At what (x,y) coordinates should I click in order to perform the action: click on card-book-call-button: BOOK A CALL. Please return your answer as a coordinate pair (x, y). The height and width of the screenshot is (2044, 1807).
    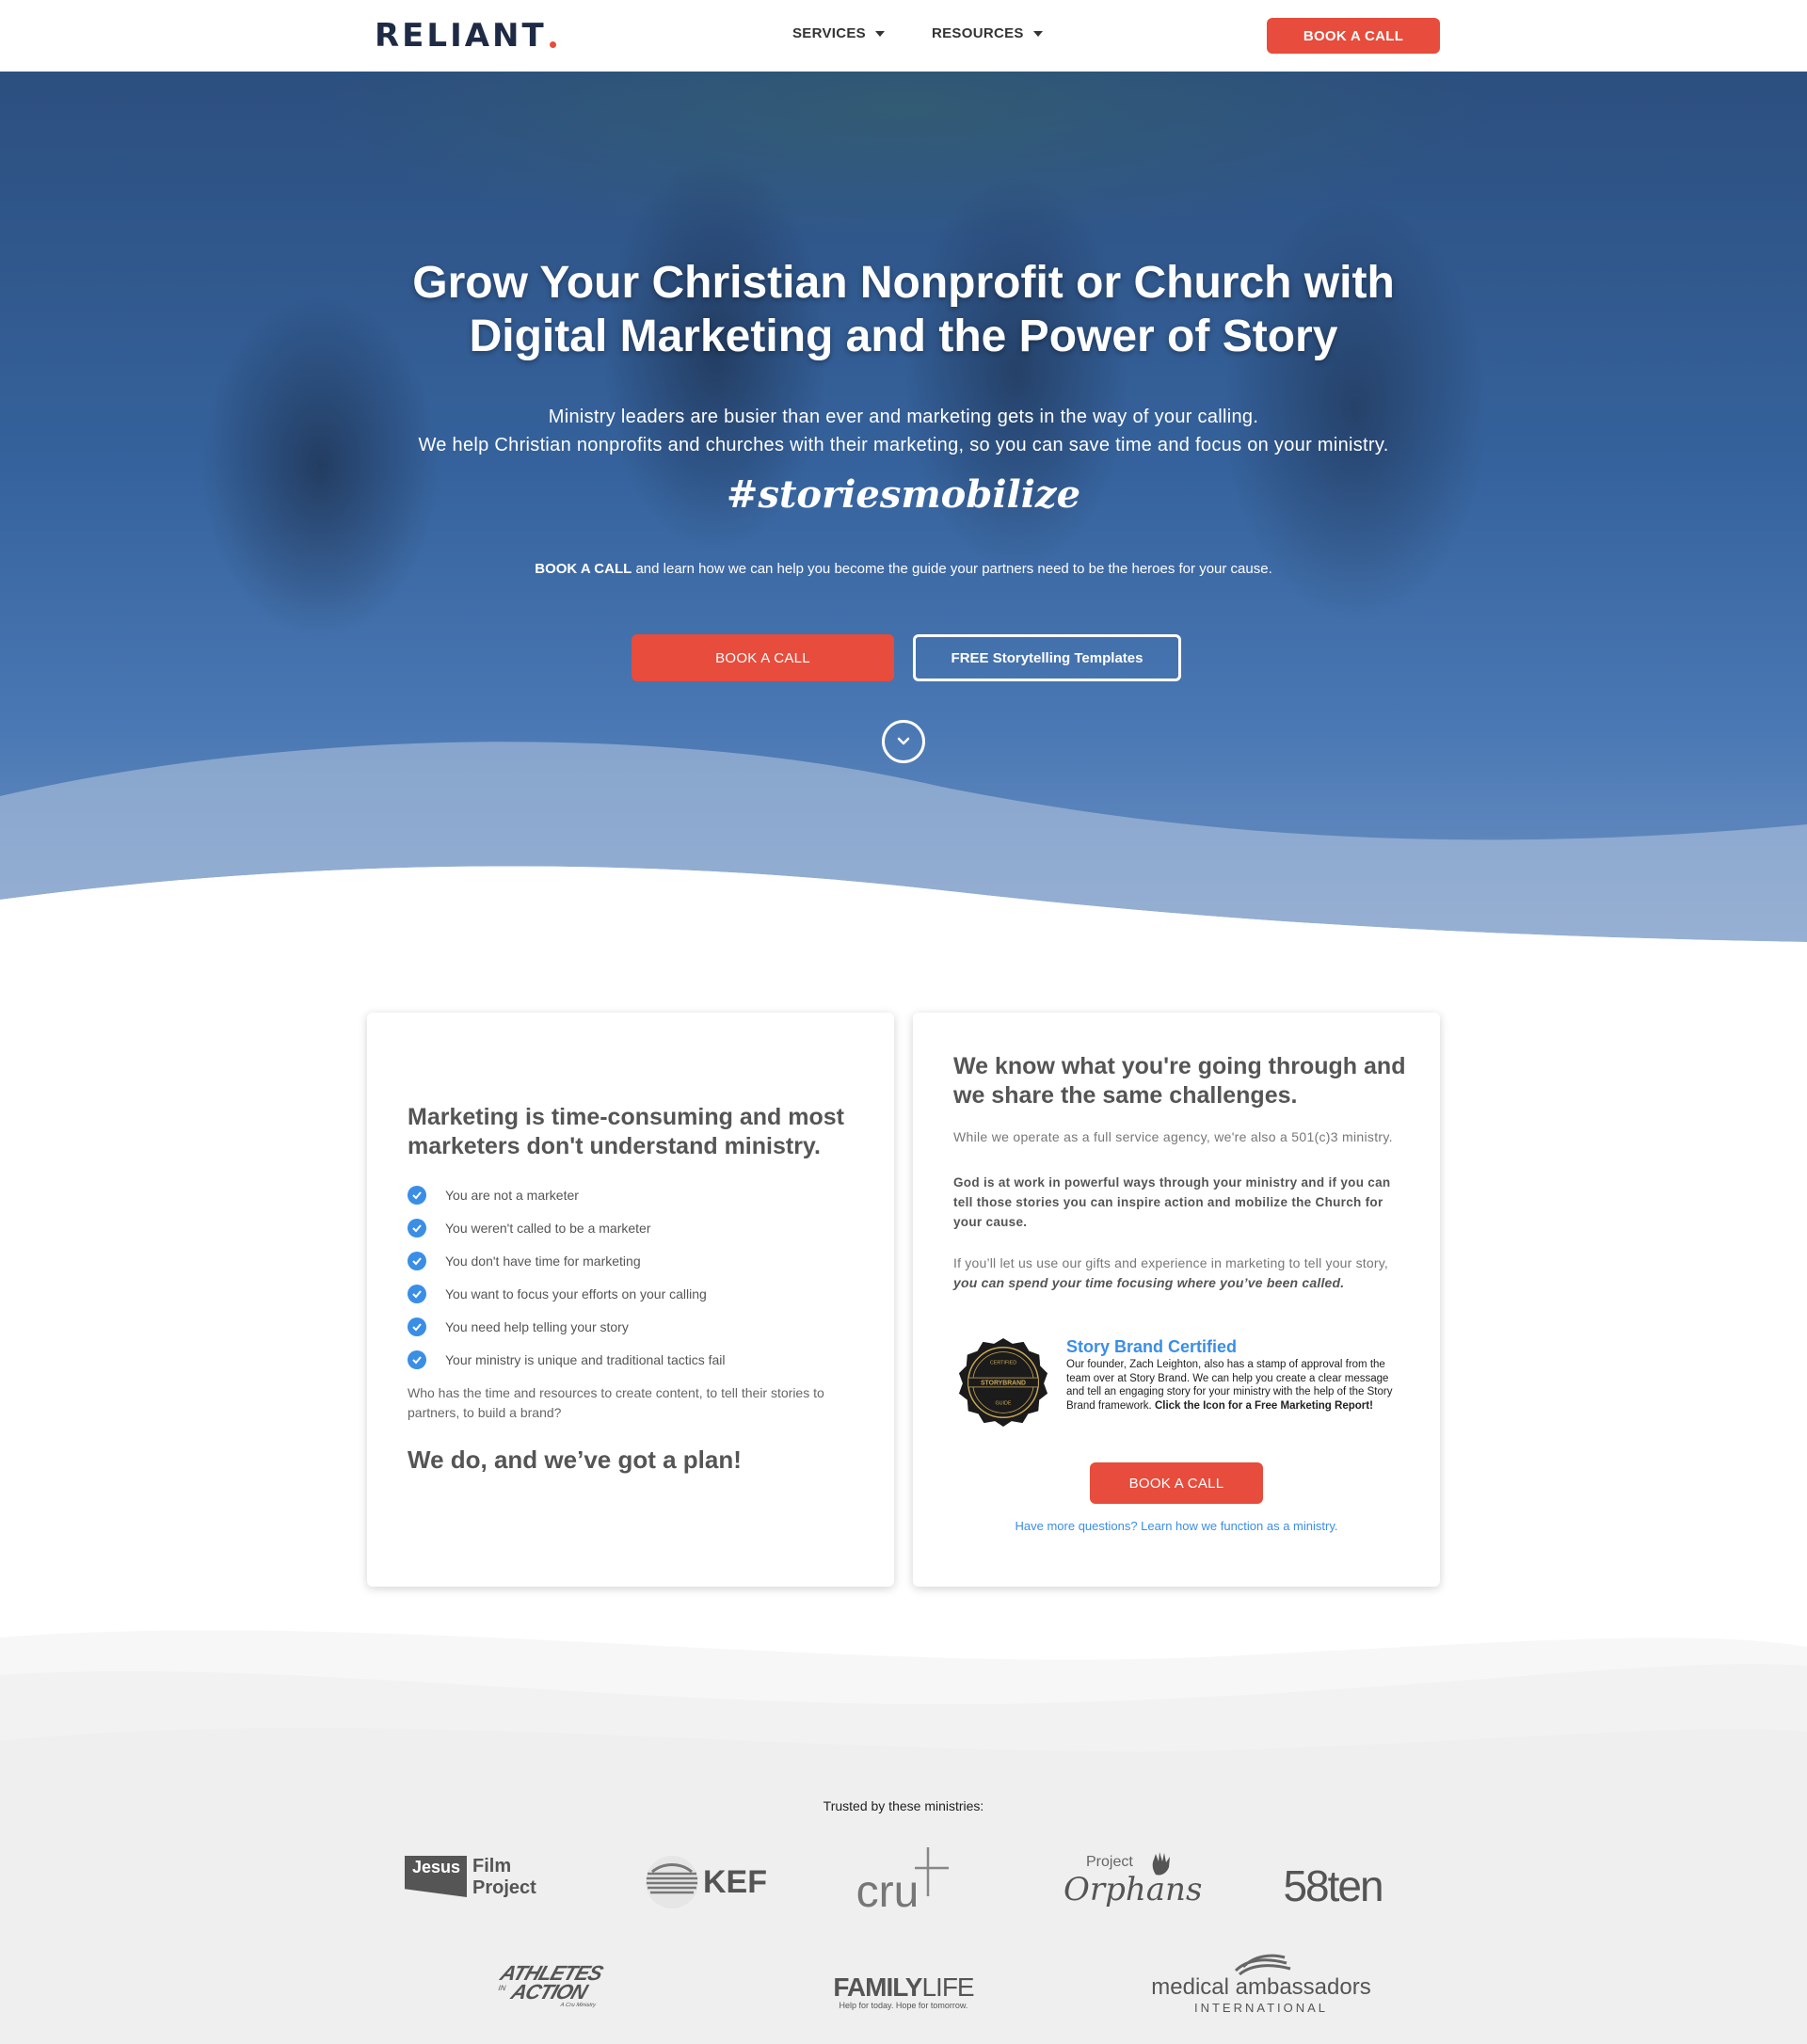
    Looking at the image, I should click on (1177, 1483).